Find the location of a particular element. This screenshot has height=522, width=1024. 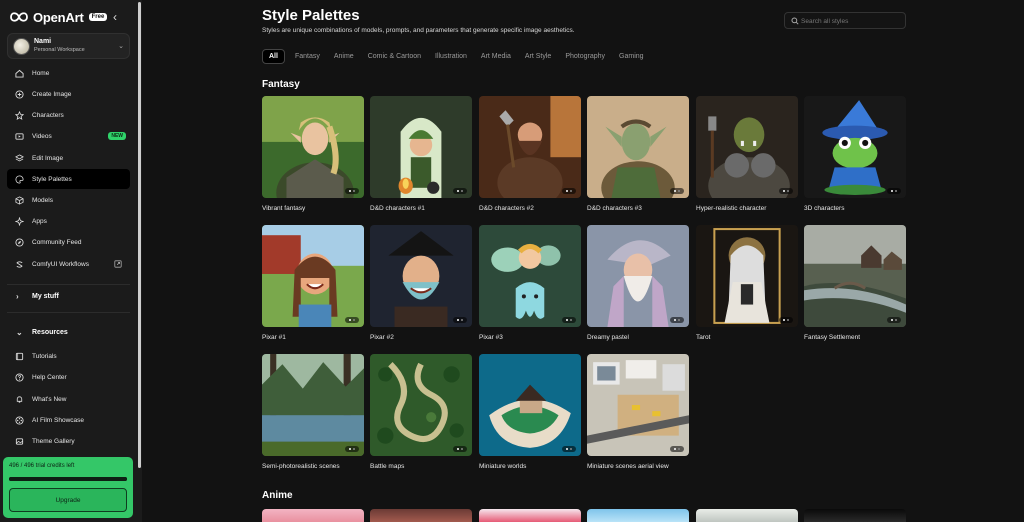

tab-fantasy: Fantasy is located at coordinates (307, 56).